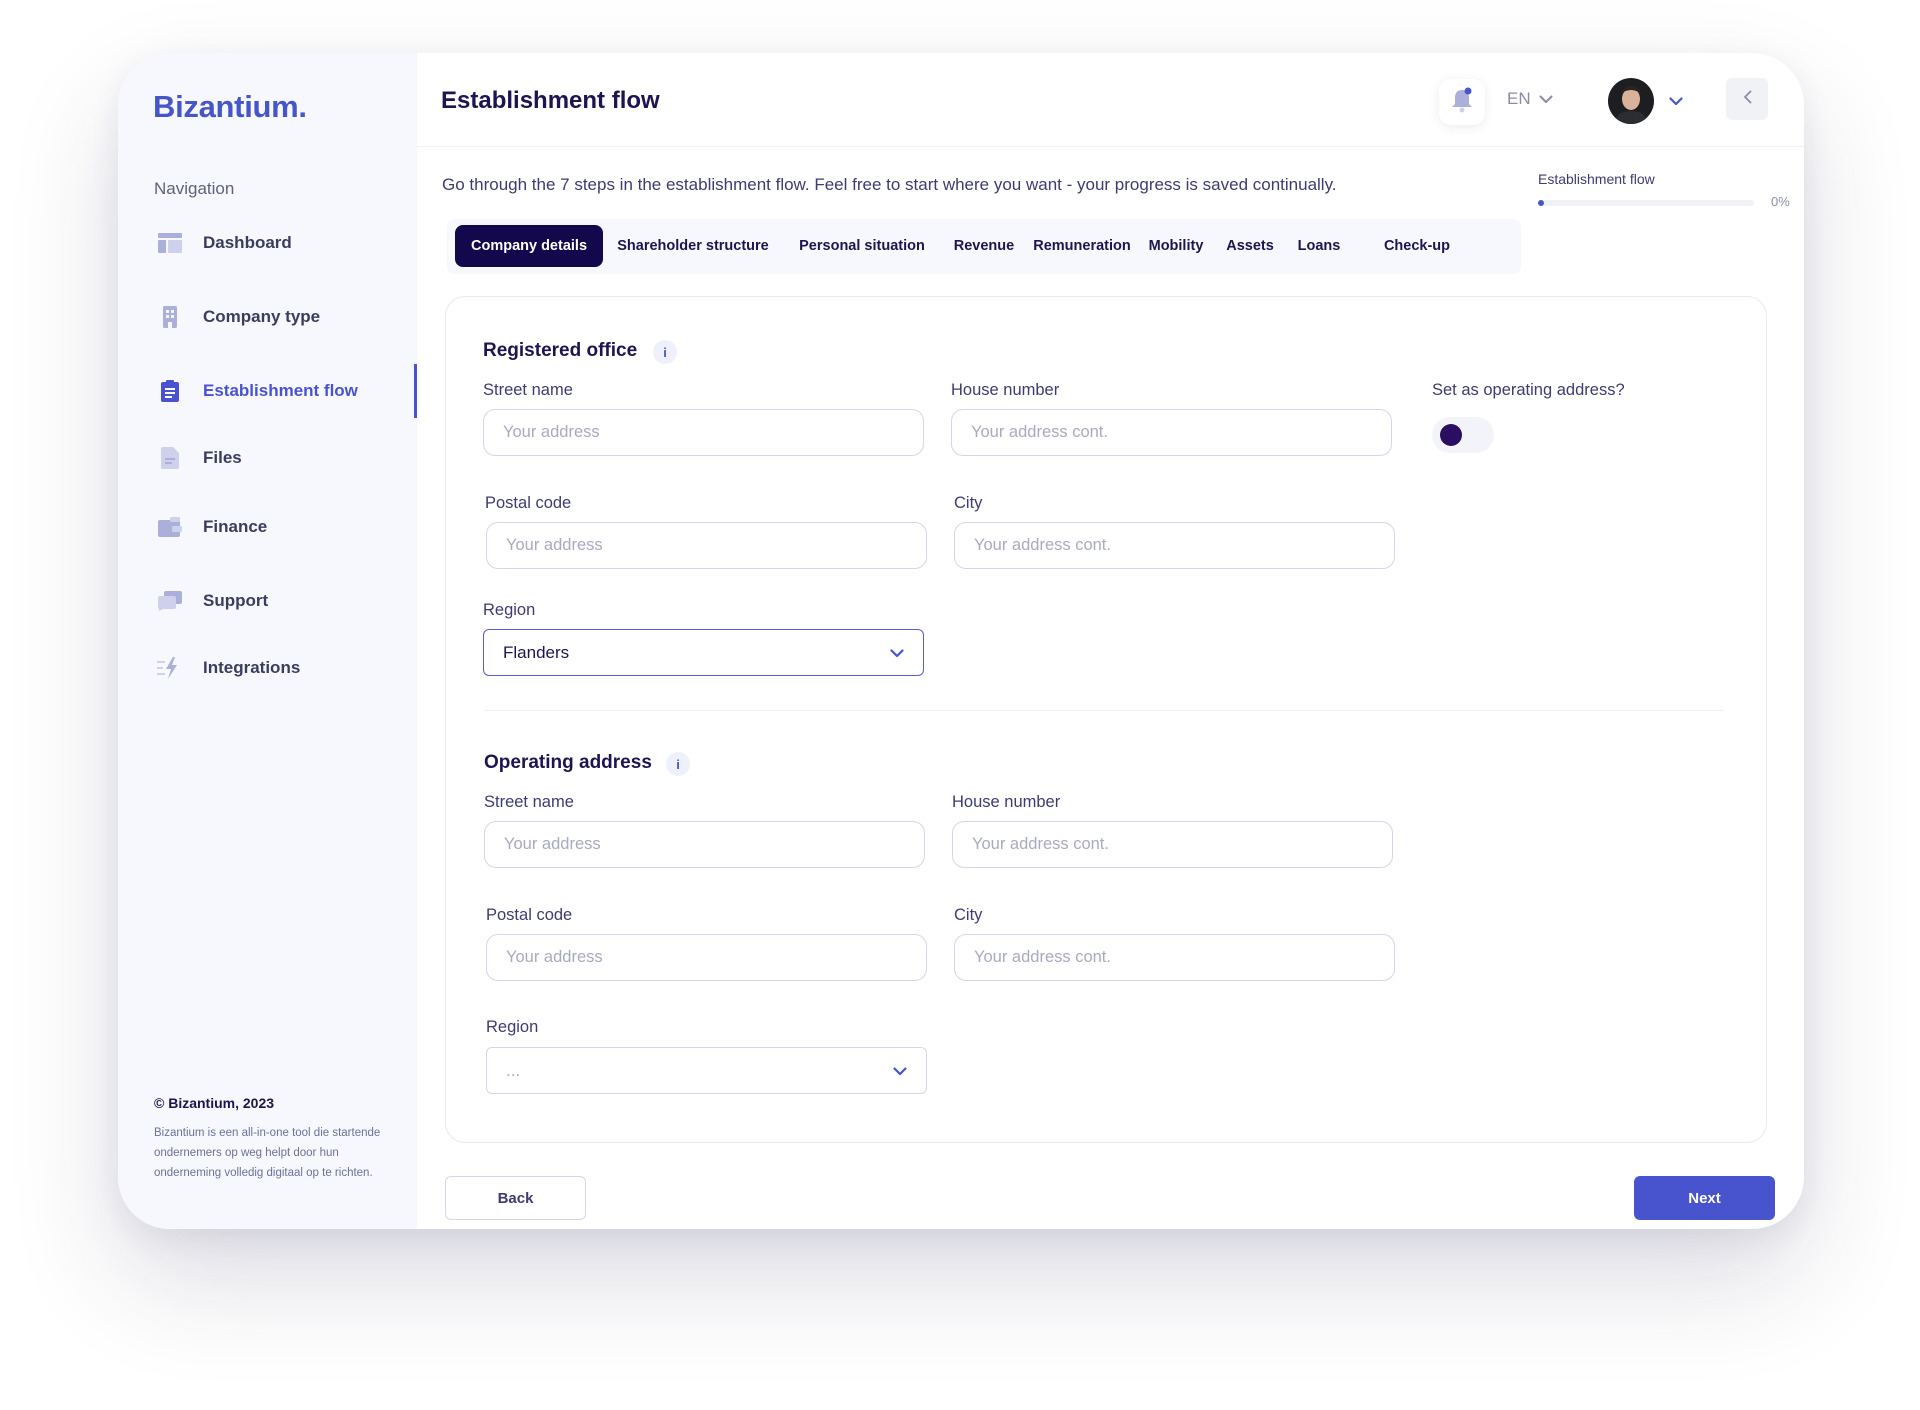 The height and width of the screenshot is (1410, 1920). Describe the element at coordinates (703, 652) in the screenshot. I see `region-select: Flanders` at that location.